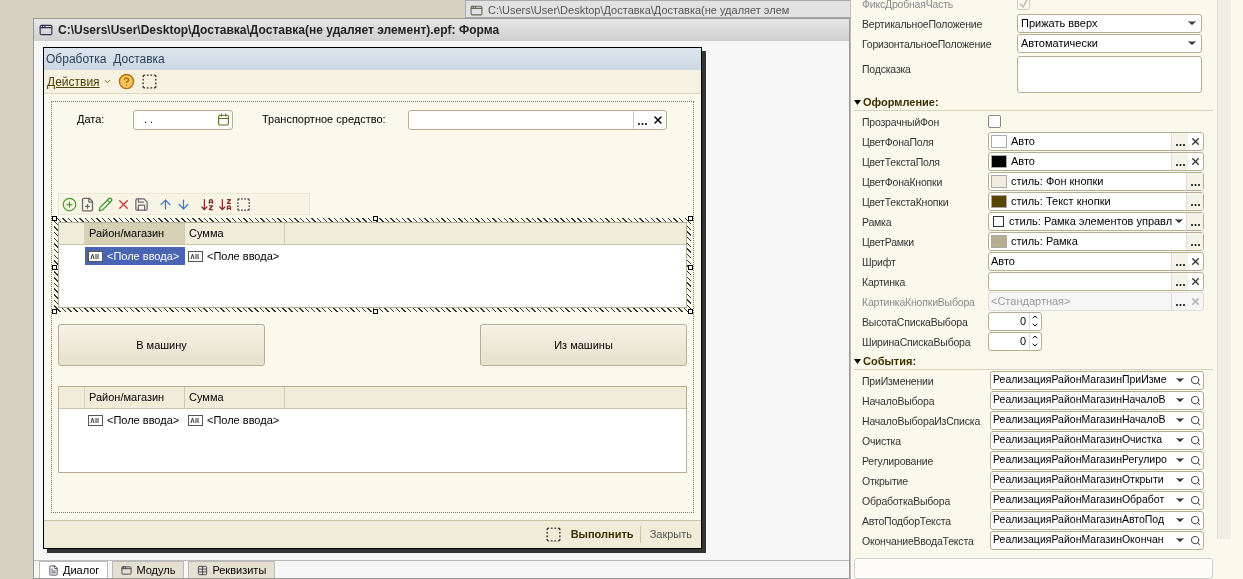  Describe the element at coordinates (886, 69) in the screenshot. I see `property-label: Подсказка` at that location.